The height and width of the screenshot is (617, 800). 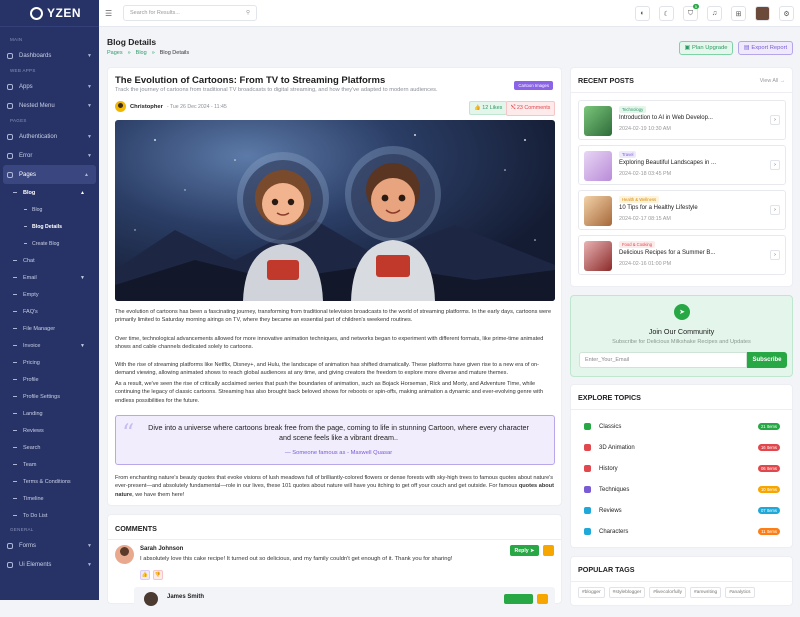 What do you see at coordinates (49, 192) in the screenshot?
I see `sidebar-item-blog: Blog ▲` at bounding box center [49, 192].